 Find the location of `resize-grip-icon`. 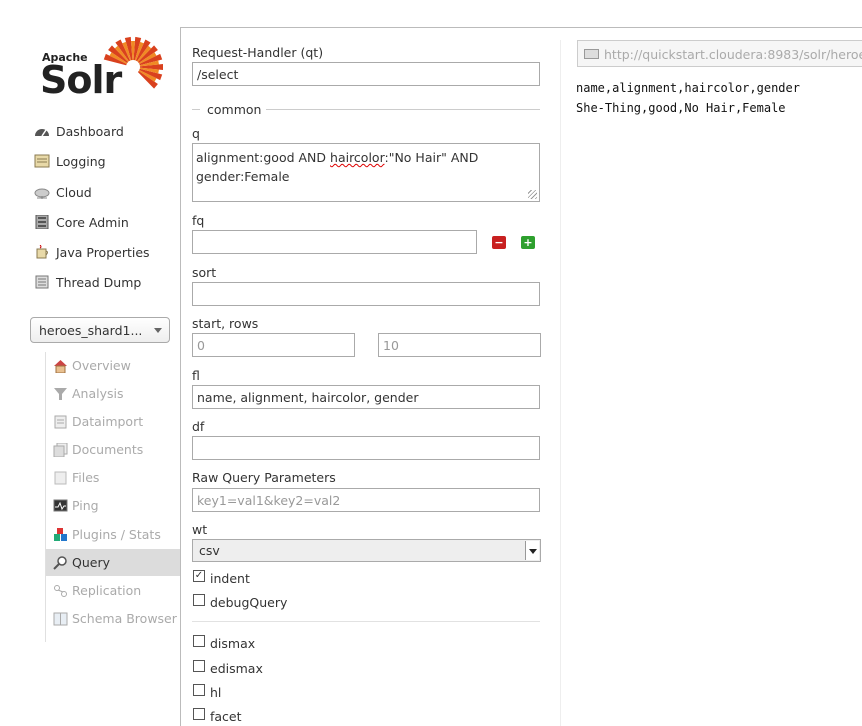

resize-grip-icon is located at coordinates (532, 194).